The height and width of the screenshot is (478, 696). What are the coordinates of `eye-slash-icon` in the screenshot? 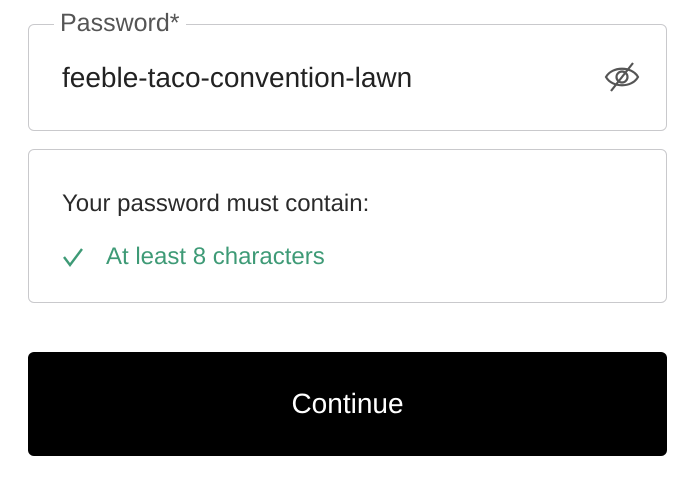 It's located at (622, 77).